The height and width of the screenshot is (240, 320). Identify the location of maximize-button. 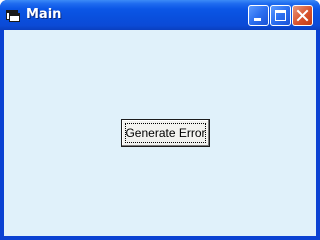
(280, 15).